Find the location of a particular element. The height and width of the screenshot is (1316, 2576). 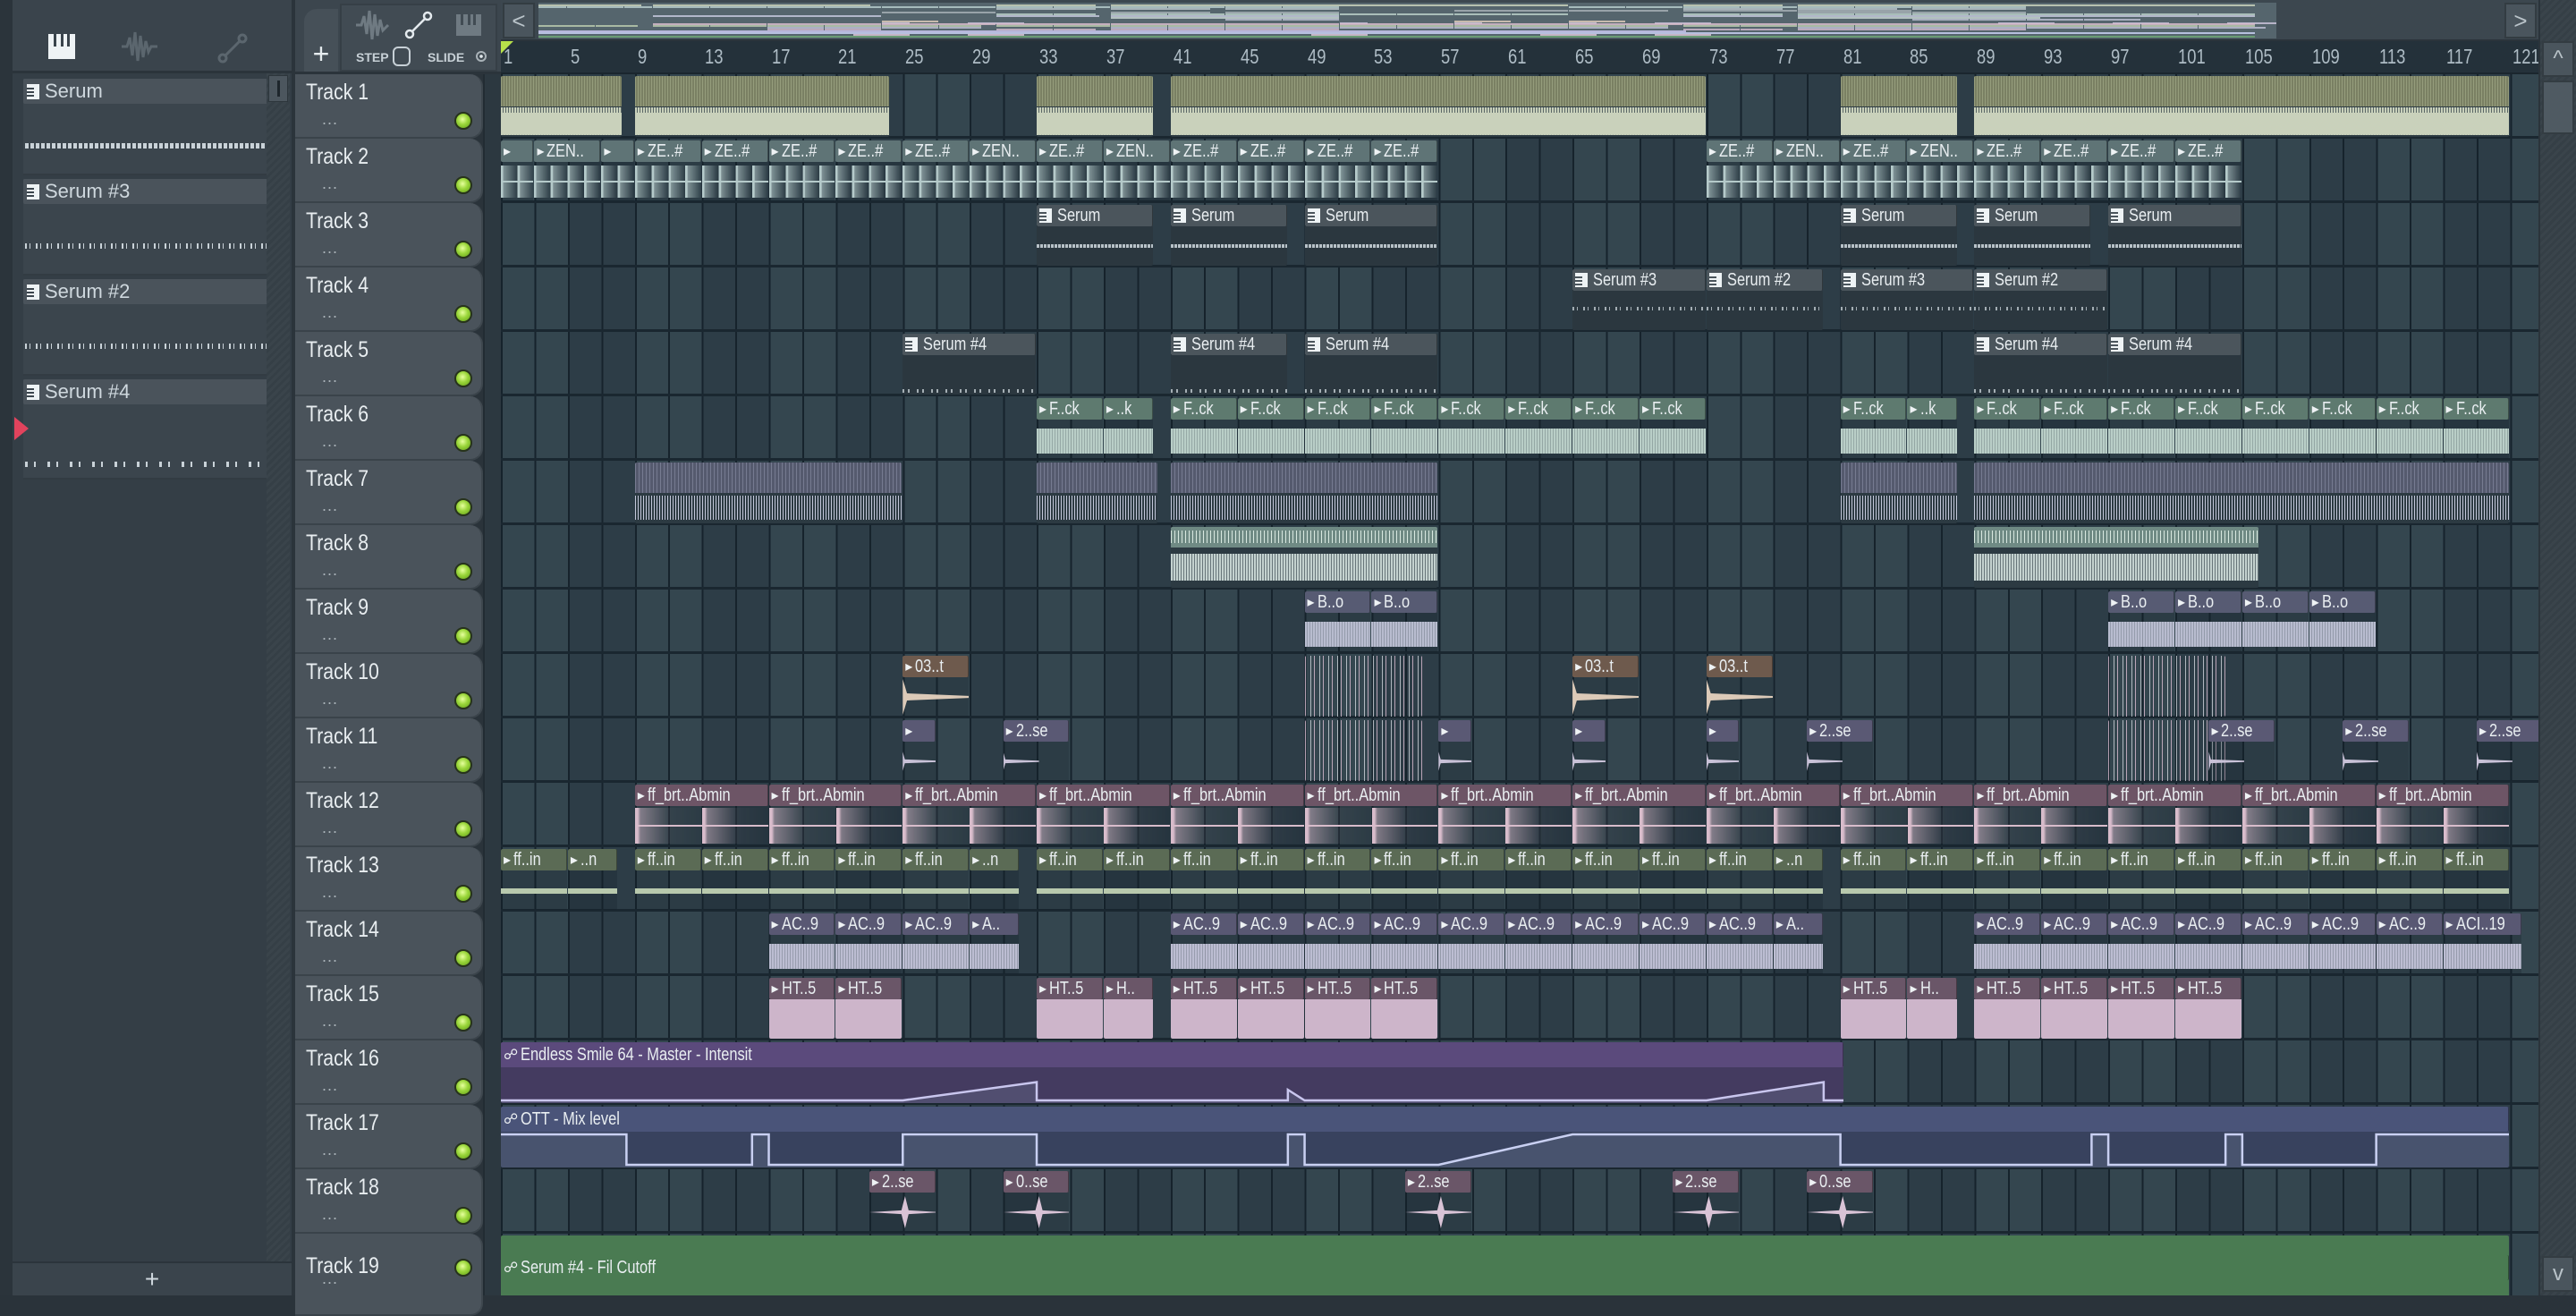

step-checkbox is located at coordinates (402, 56).